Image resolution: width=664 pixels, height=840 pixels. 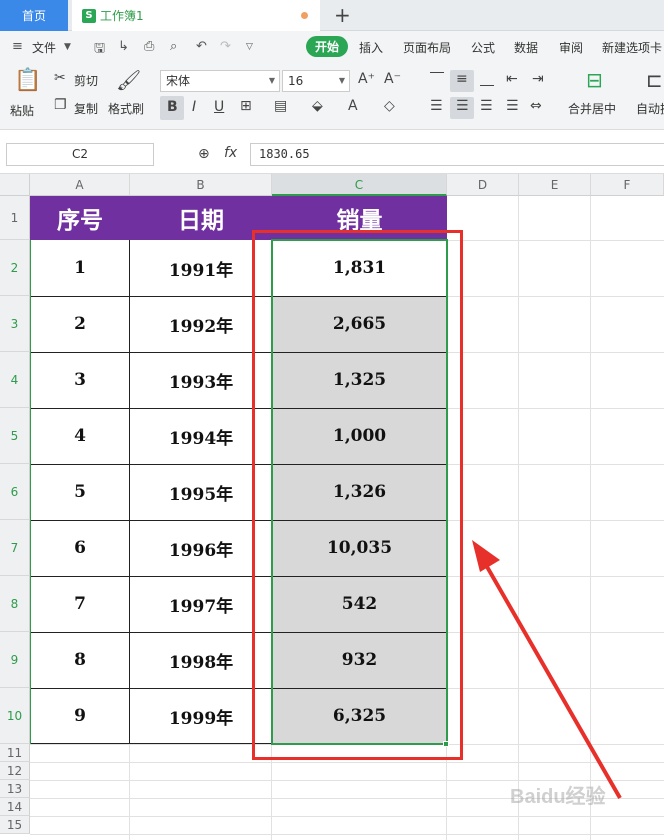 I want to click on menu-page-layout: 页面布局, so click(x=427, y=47).